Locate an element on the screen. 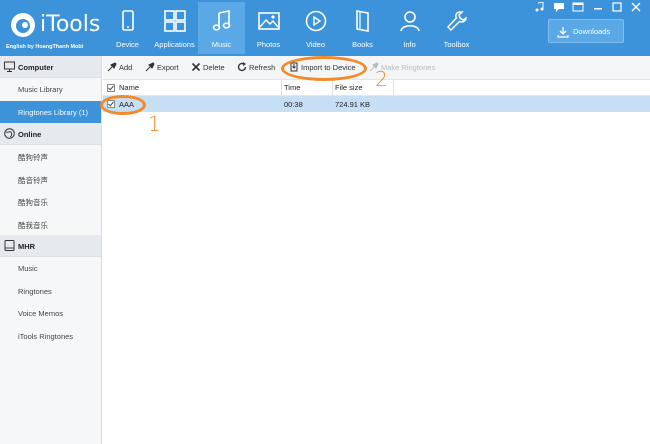 The width and height of the screenshot is (650, 444). add-label: Add is located at coordinates (126, 67).